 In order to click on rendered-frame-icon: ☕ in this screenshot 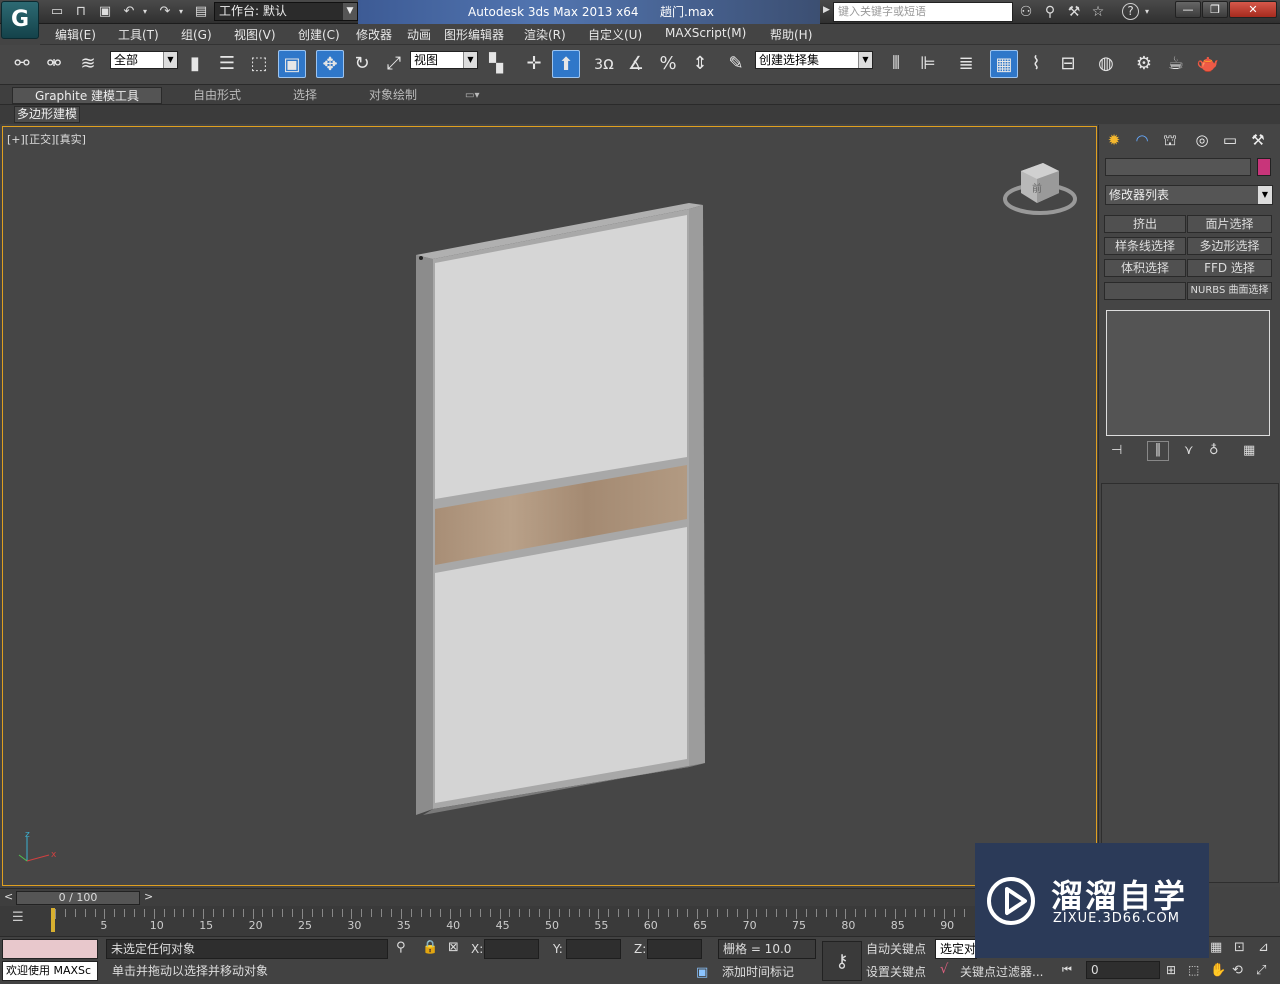, I will do `click(1176, 64)`.